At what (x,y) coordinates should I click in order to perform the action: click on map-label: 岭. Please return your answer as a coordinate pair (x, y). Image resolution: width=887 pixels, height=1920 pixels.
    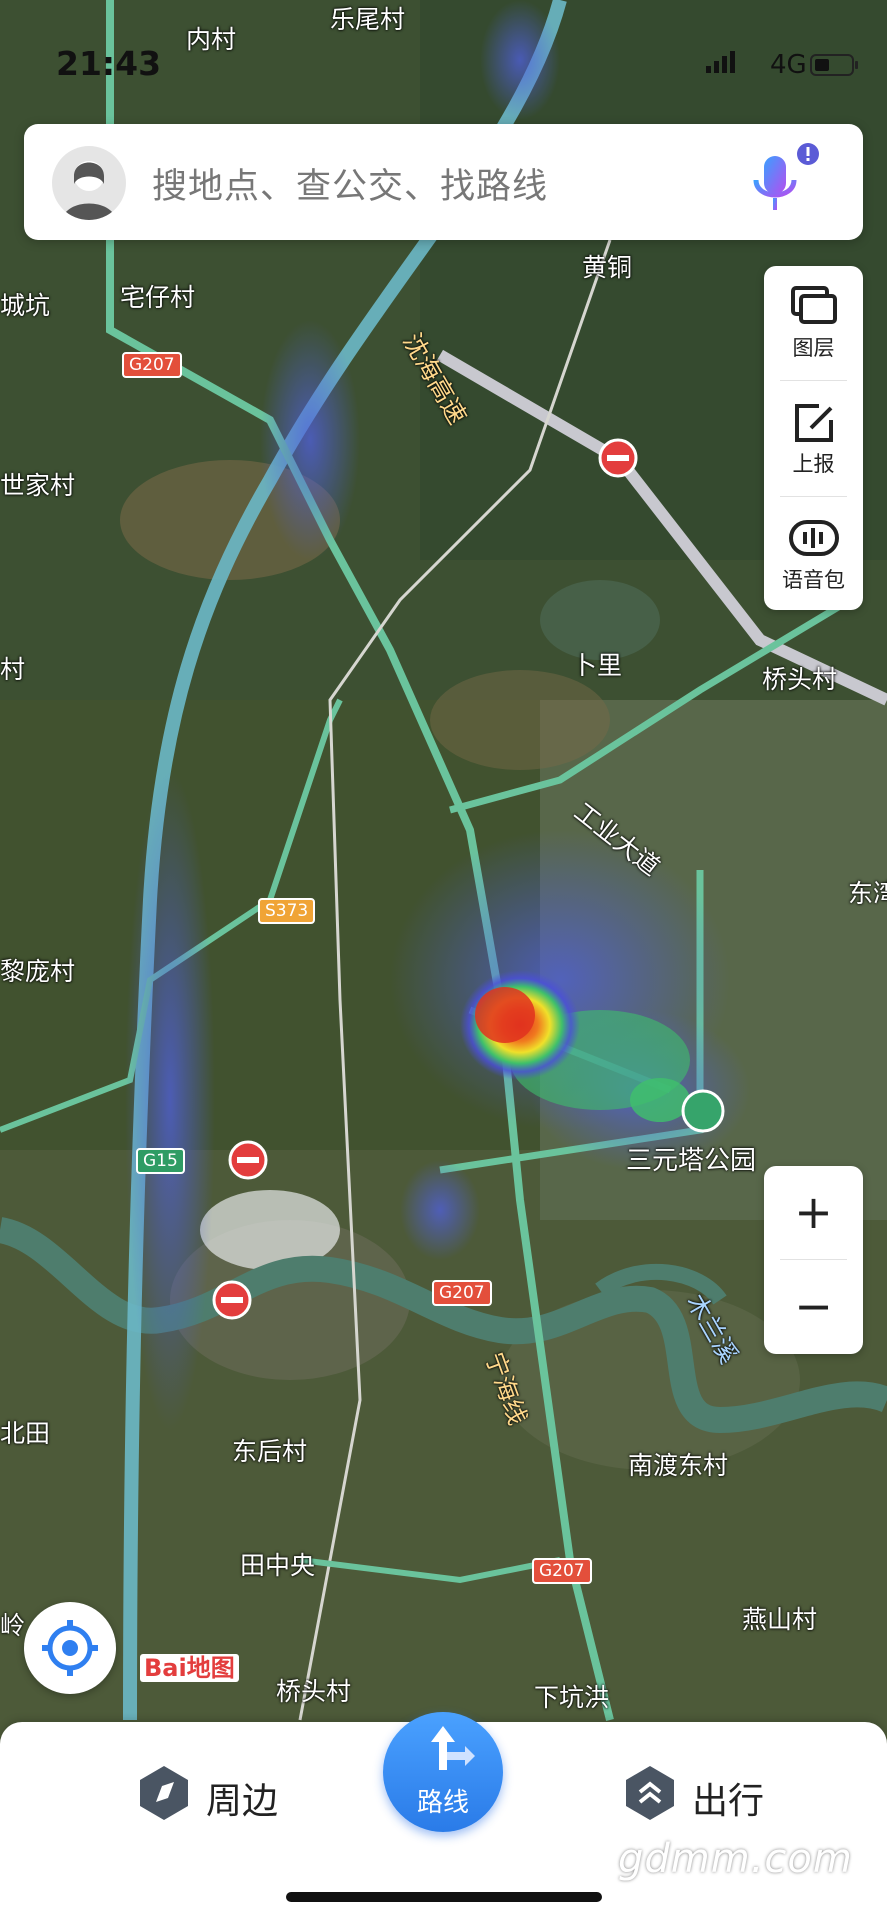
    Looking at the image, I should click on (13, 1625).